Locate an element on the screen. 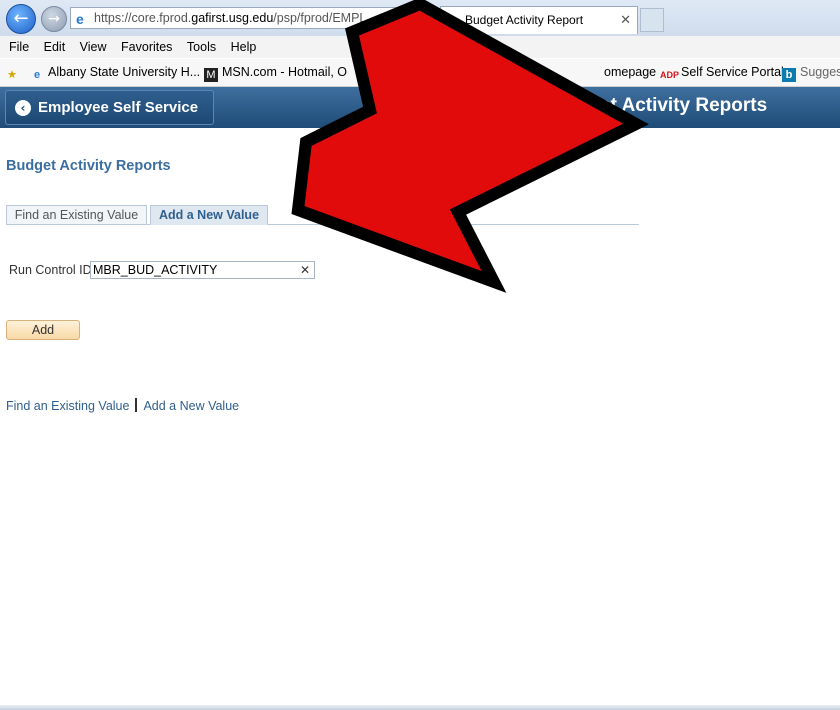  run-control-id-input: MBR_BUD_ACTIVITY ✕ is located at coordinates (202, 270).